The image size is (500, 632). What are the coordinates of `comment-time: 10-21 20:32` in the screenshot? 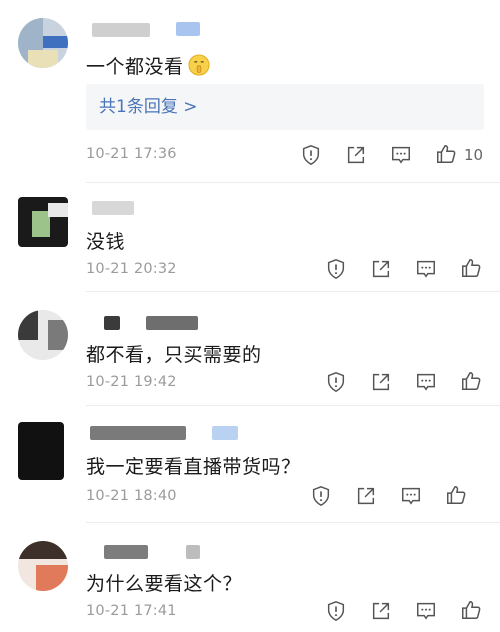 It's located at (131, 269).